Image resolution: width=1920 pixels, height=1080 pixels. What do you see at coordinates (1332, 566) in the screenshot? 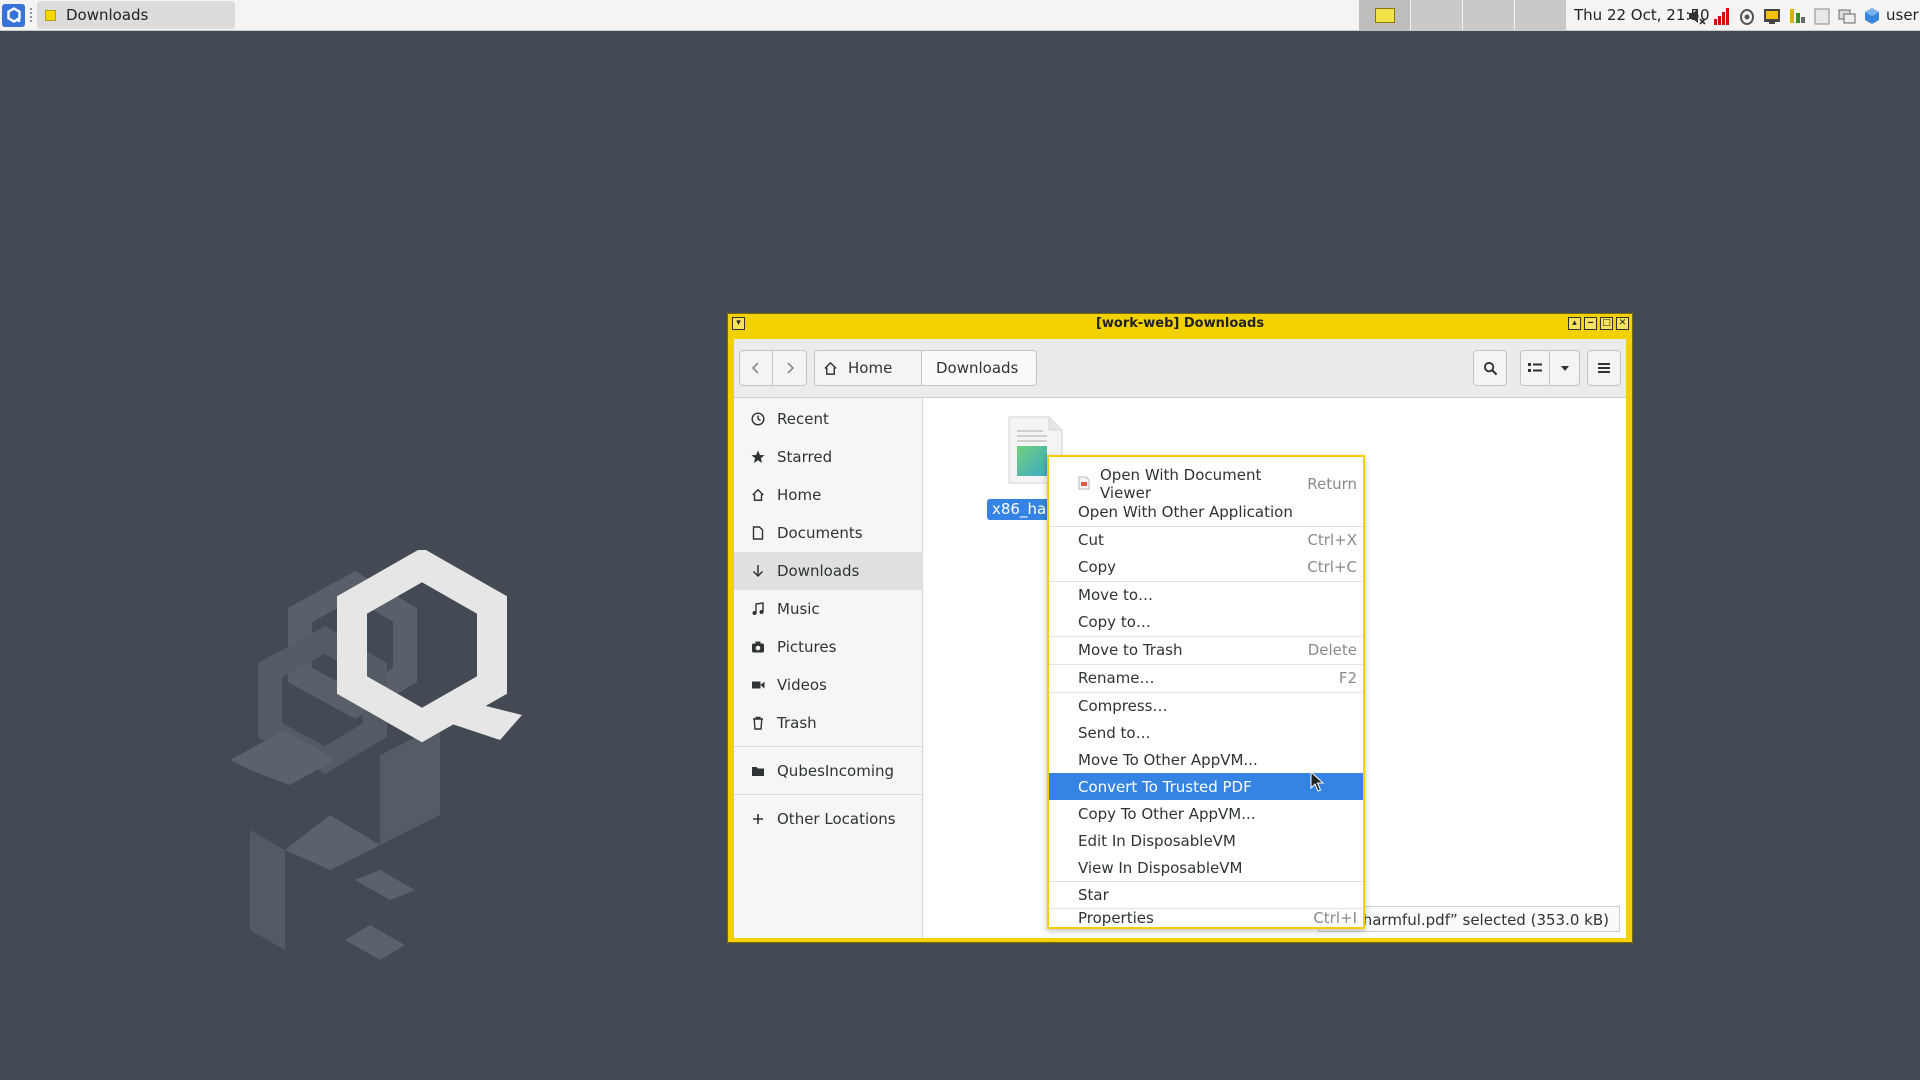
I see `menu-item-shortcut: Ctrl+C` at bounding box center [1332, 566].